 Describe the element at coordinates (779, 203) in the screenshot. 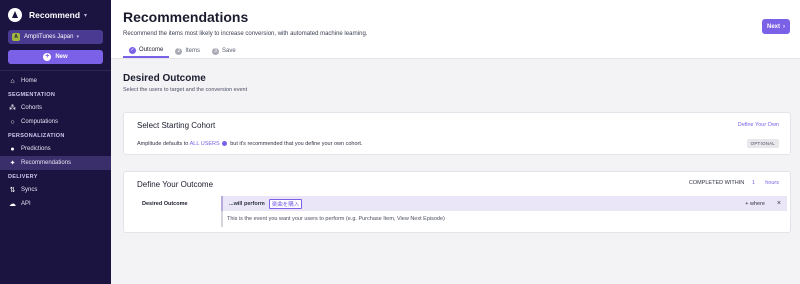

I see `close-icon: ×` at that location.